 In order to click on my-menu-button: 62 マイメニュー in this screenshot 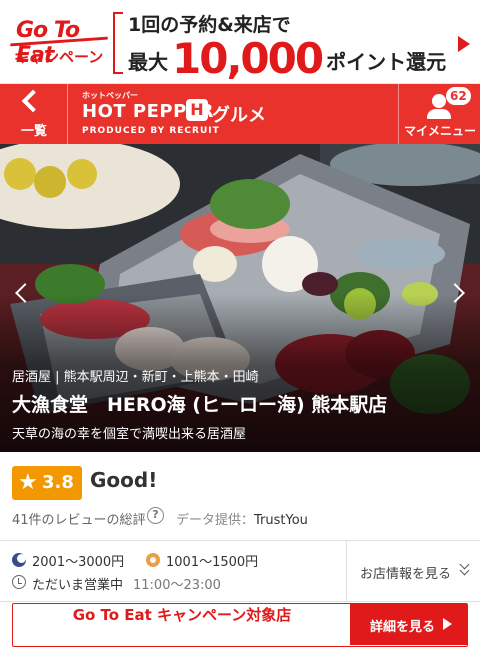, I will do `click(439, 114)`.